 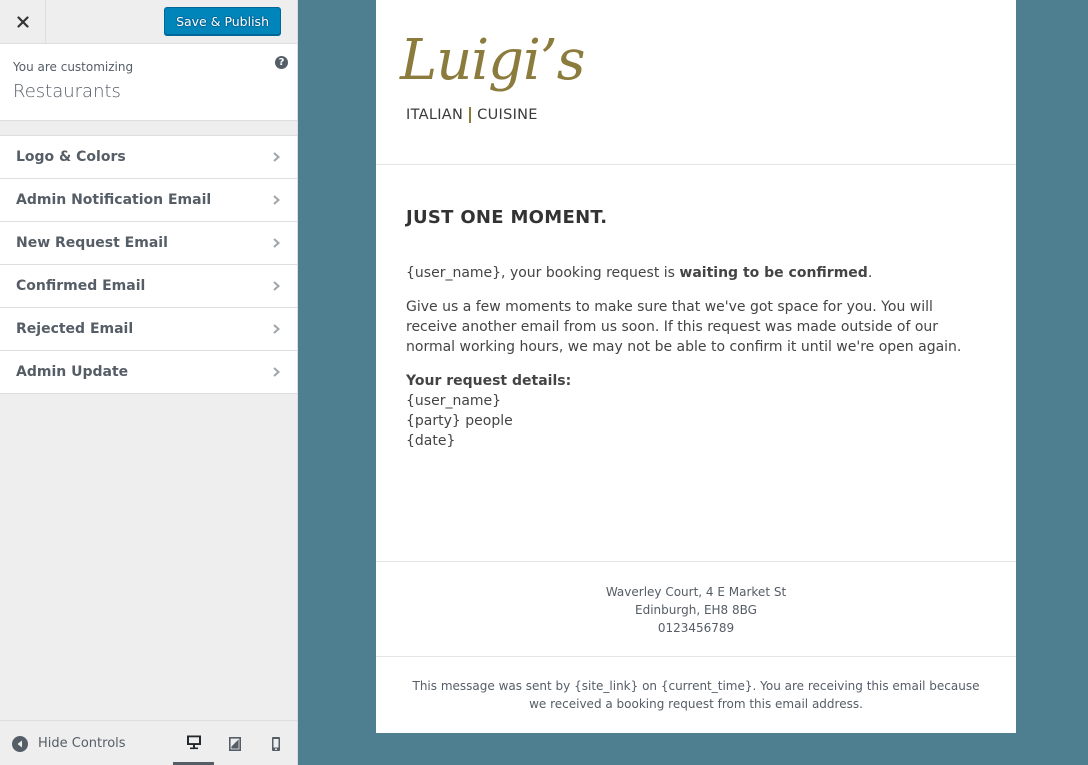 I want to click on status-emphasis: waiting to be confirmed, so click(x=773, y=273).